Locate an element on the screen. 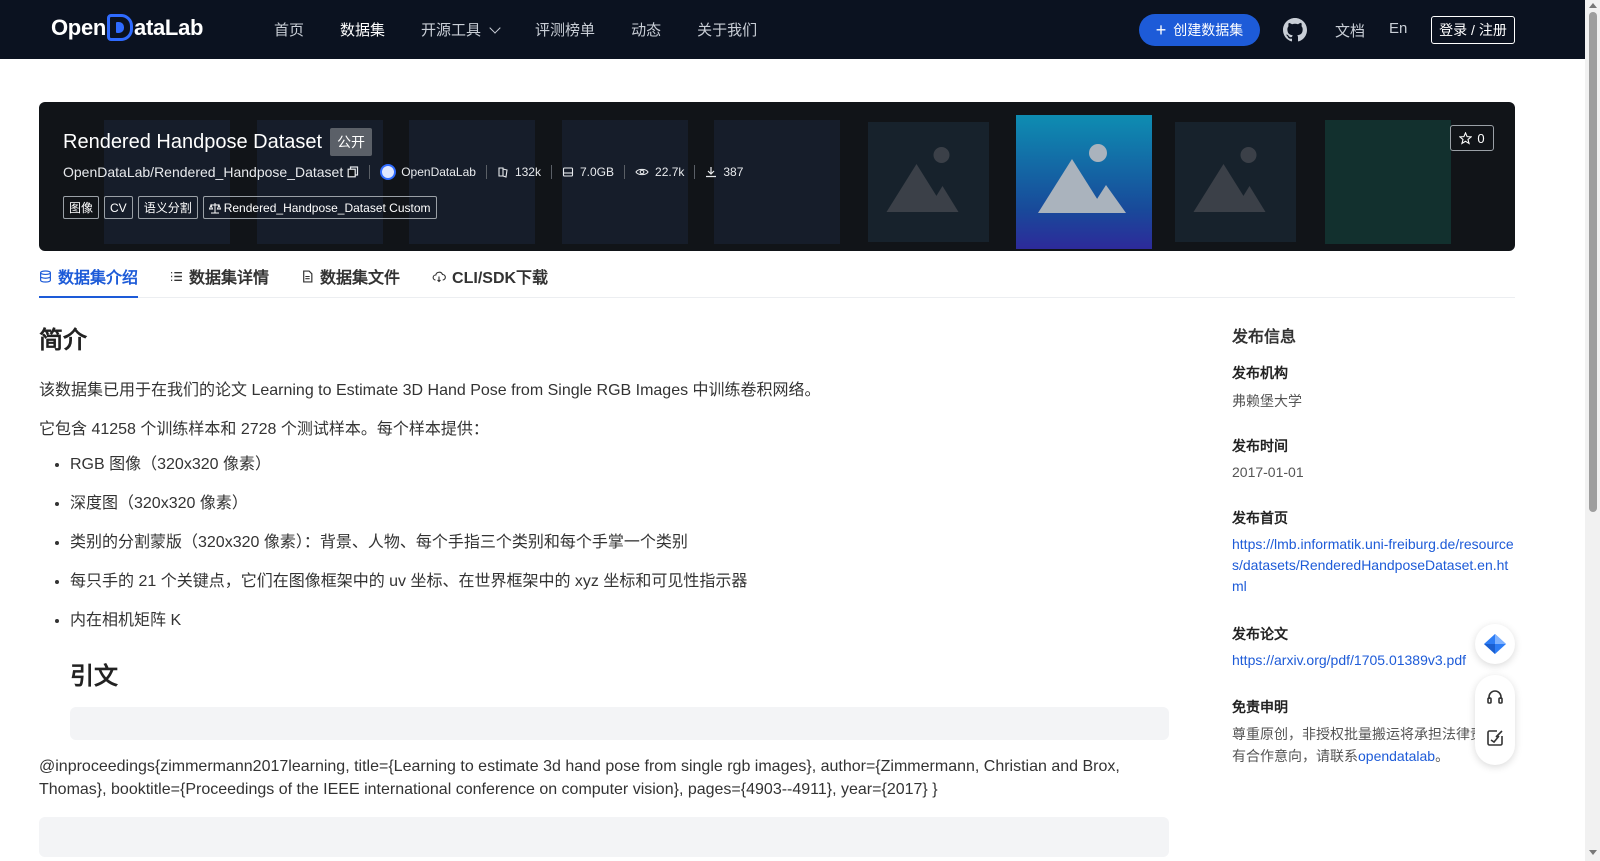 This screenshot has width=1600, height=861. license-tag: Rendered_Handpose_Dataset Custom is located at coordinates (319, 207).